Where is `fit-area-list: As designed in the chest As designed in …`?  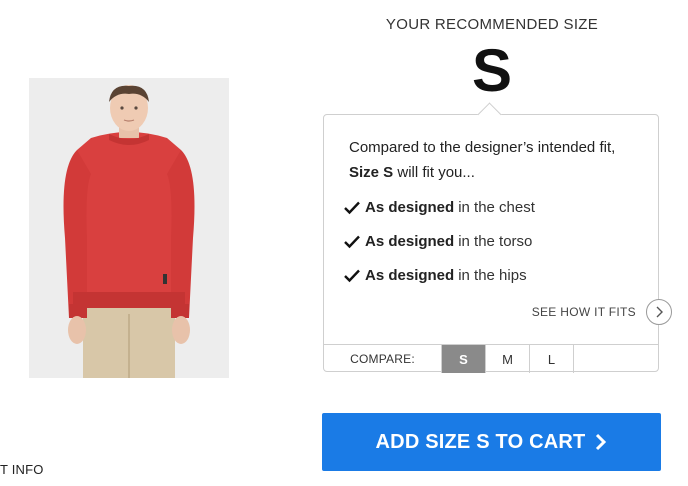
fit-area-list: As designed in the chest As designed in … is located at coordinates (439, 250).